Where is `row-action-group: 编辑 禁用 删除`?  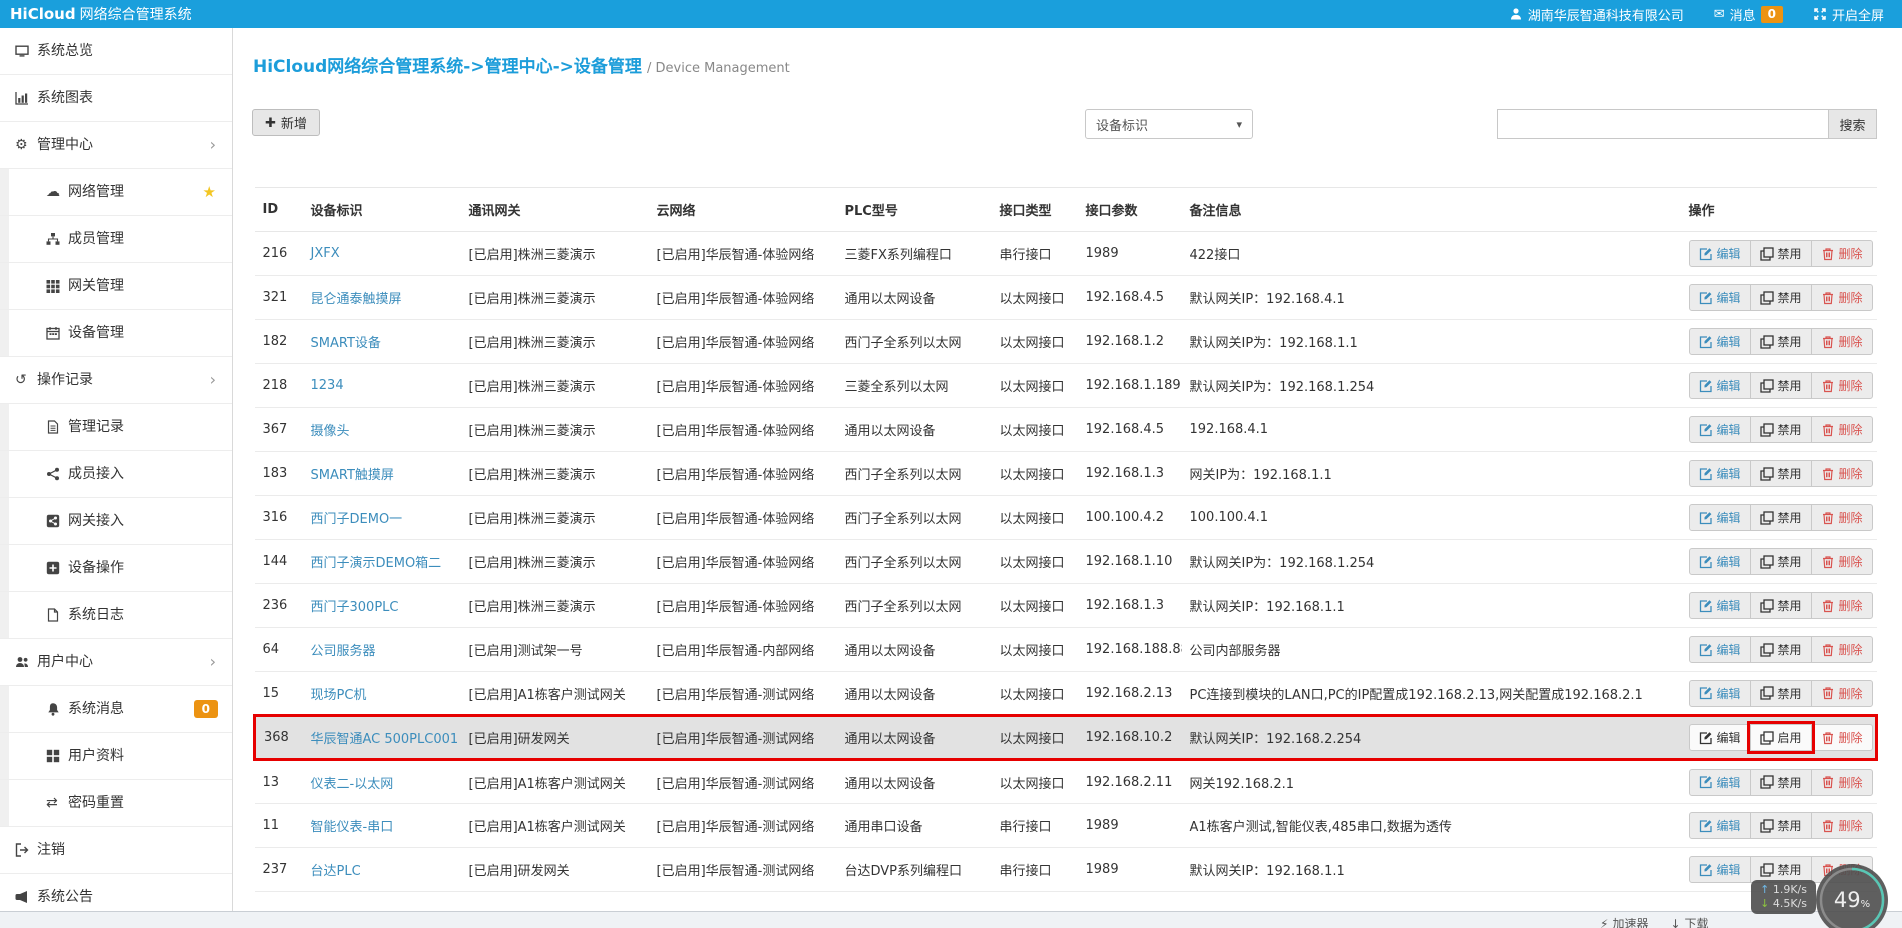
row-action-group: 编辑 禁用 删除 is located at coordinates (1780, 297).